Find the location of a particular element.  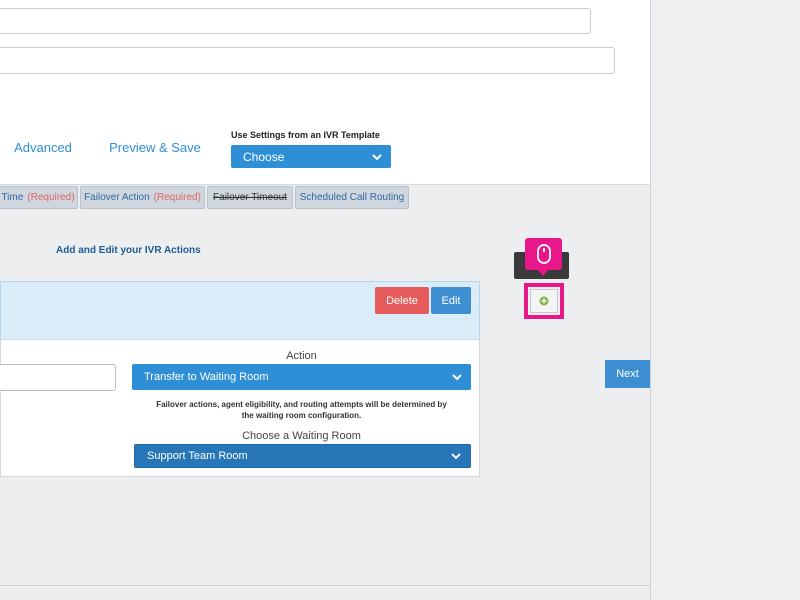

action-label: Action is located at coordinates (301, 356).